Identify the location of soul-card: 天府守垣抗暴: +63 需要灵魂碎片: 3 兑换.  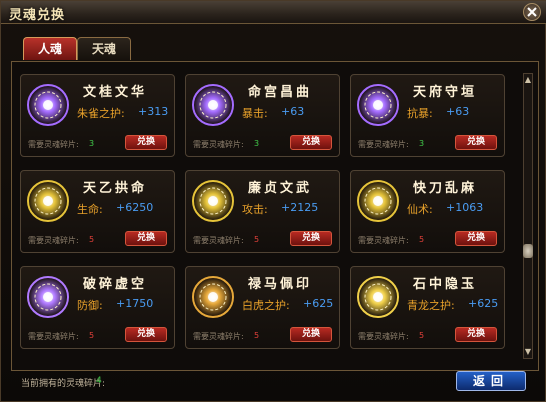
(427, 115).